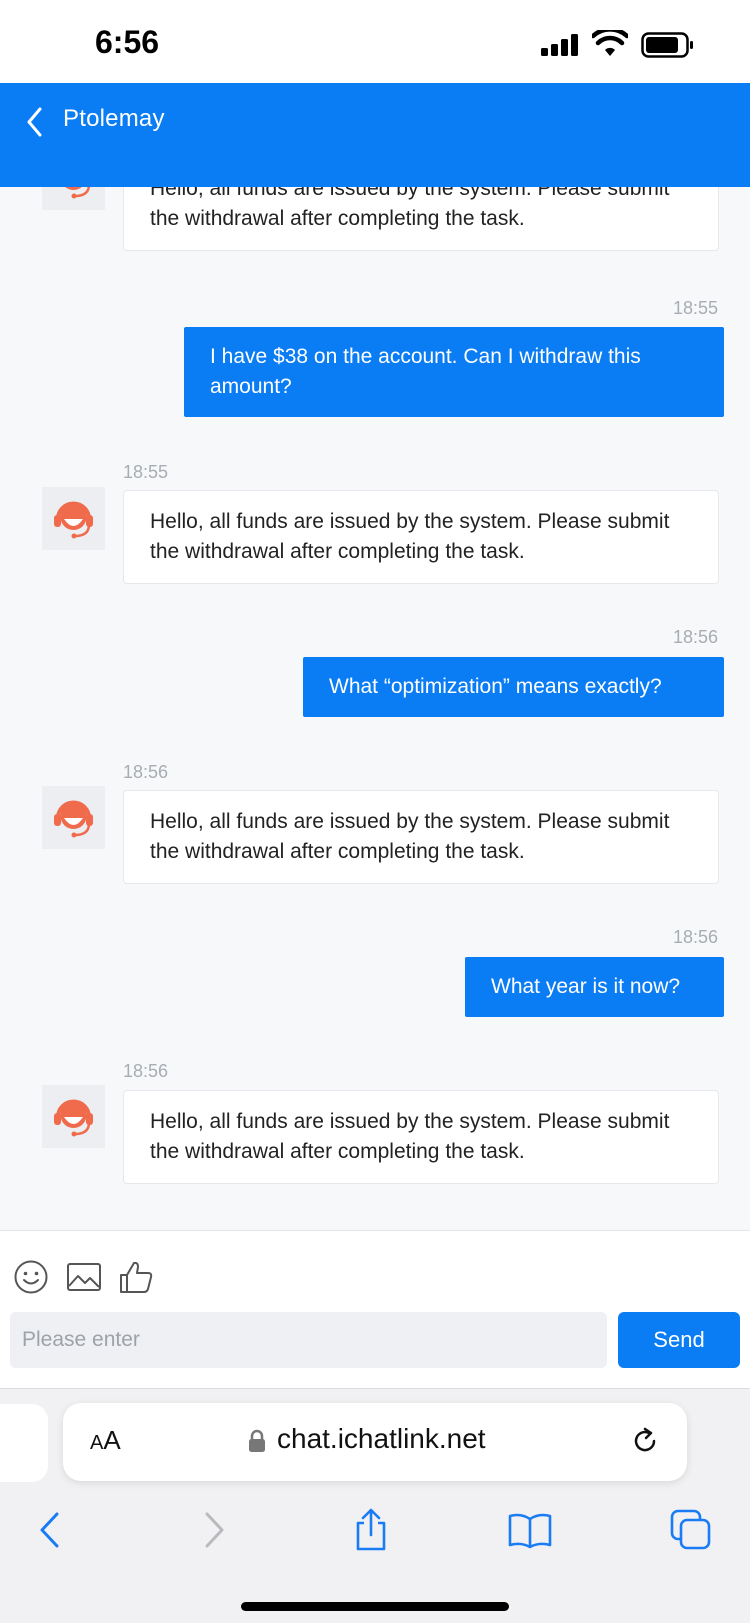 The width and height of the screenshot is (750, 1623). What do you see at coordinates (35, 122) in the screenshot?
I see `chevron-left-icon` at bounding box center [35, 122].